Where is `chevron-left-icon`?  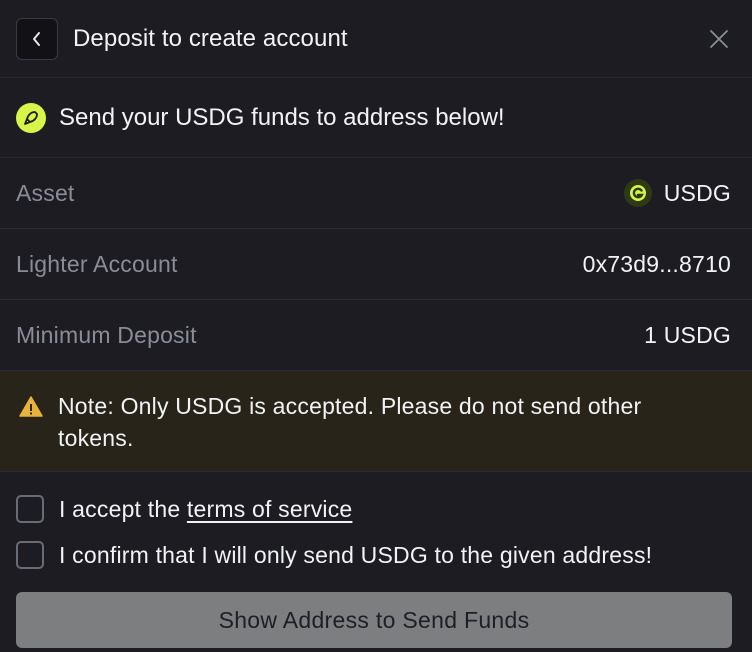 chevron-left-icon is located at coordinates (36, 38).